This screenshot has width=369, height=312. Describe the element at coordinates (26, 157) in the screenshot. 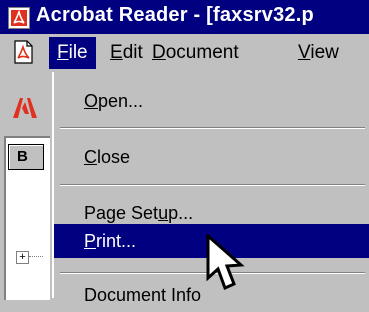

I see `bookmarks-tab: B` at that location.